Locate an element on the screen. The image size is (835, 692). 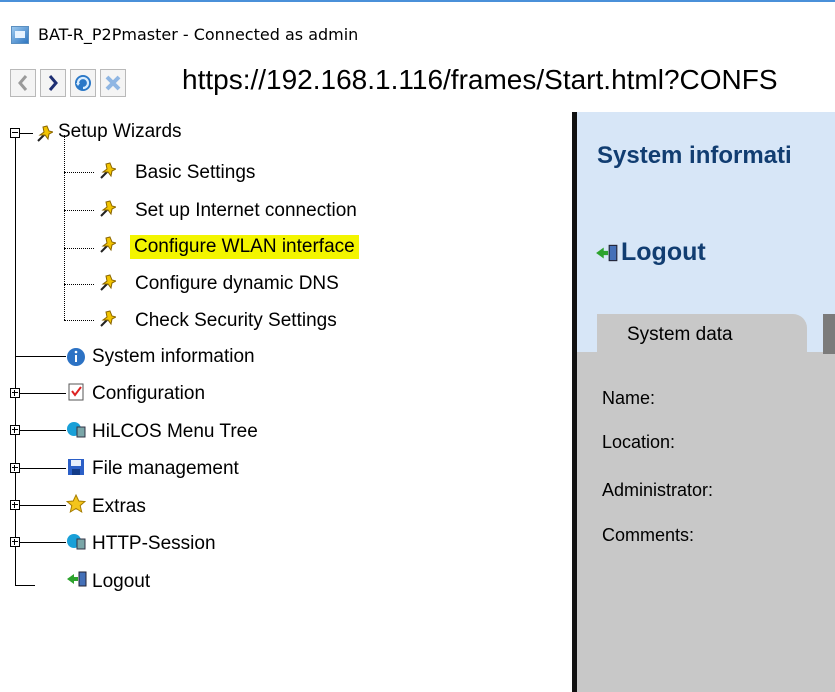
app-icon is located at coordinates (20, 35).